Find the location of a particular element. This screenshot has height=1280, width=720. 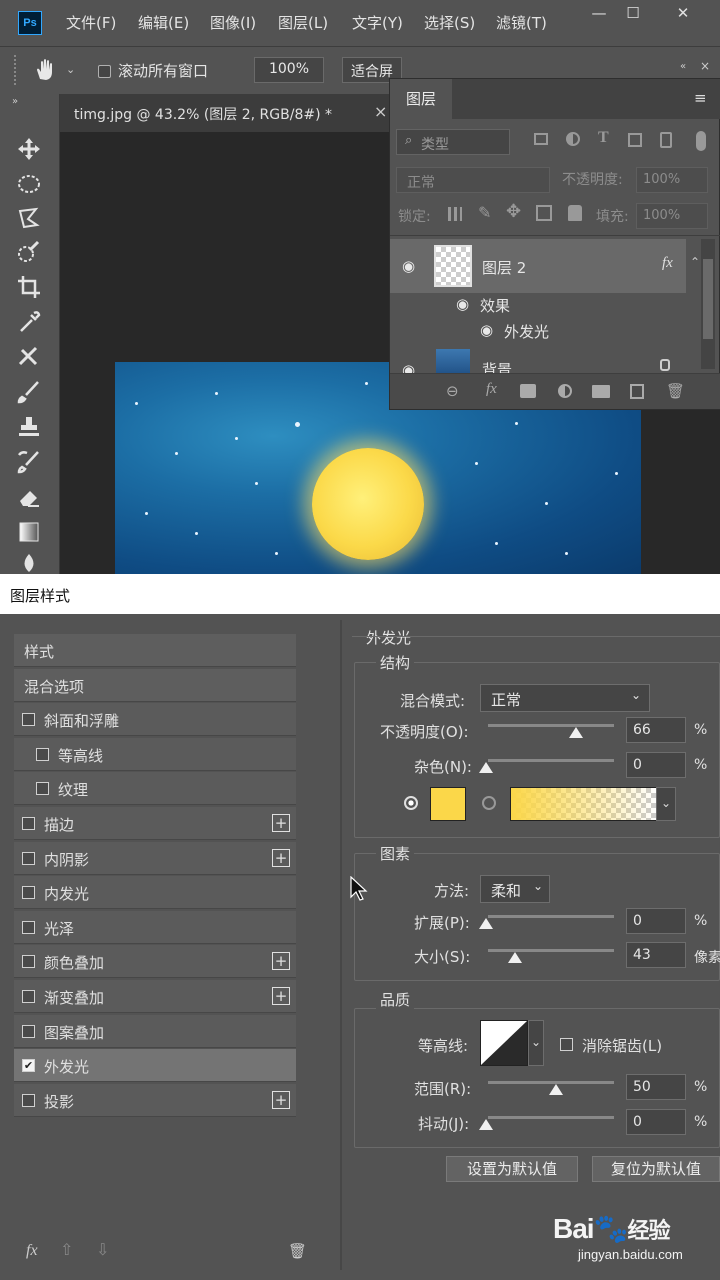

marquee-tool-icon is located at coordinates (31, 184).